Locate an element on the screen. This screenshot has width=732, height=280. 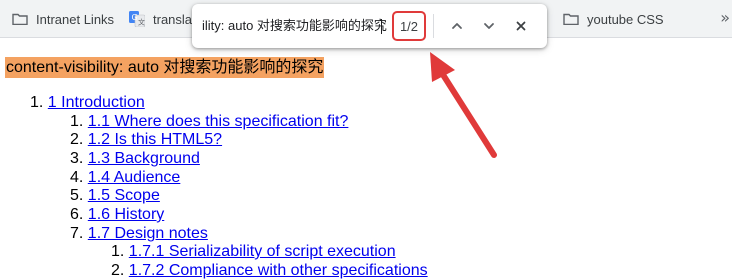
toc-item: 3. 1.3 Background is located at coordinates (135, 158).